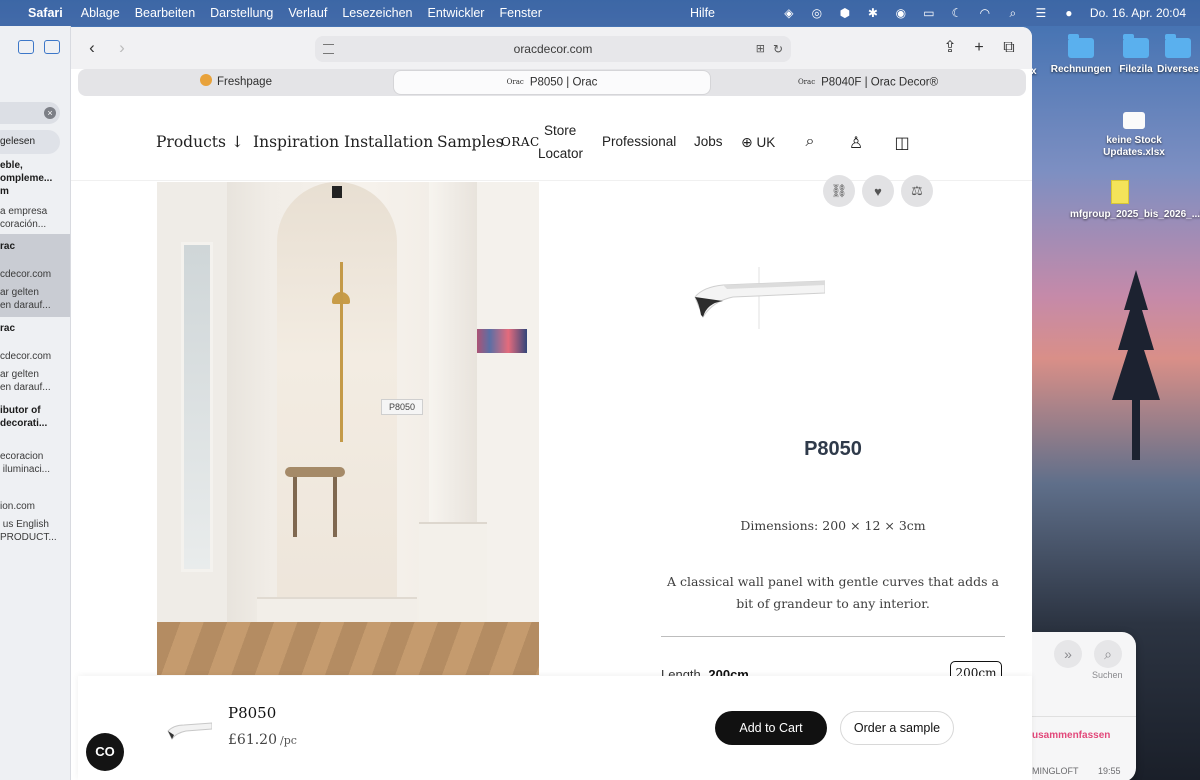  What do you see at coordinates (39, 47) in the screenshot?
I see `sidebar-toolbar` at bounding box center [39, 47].